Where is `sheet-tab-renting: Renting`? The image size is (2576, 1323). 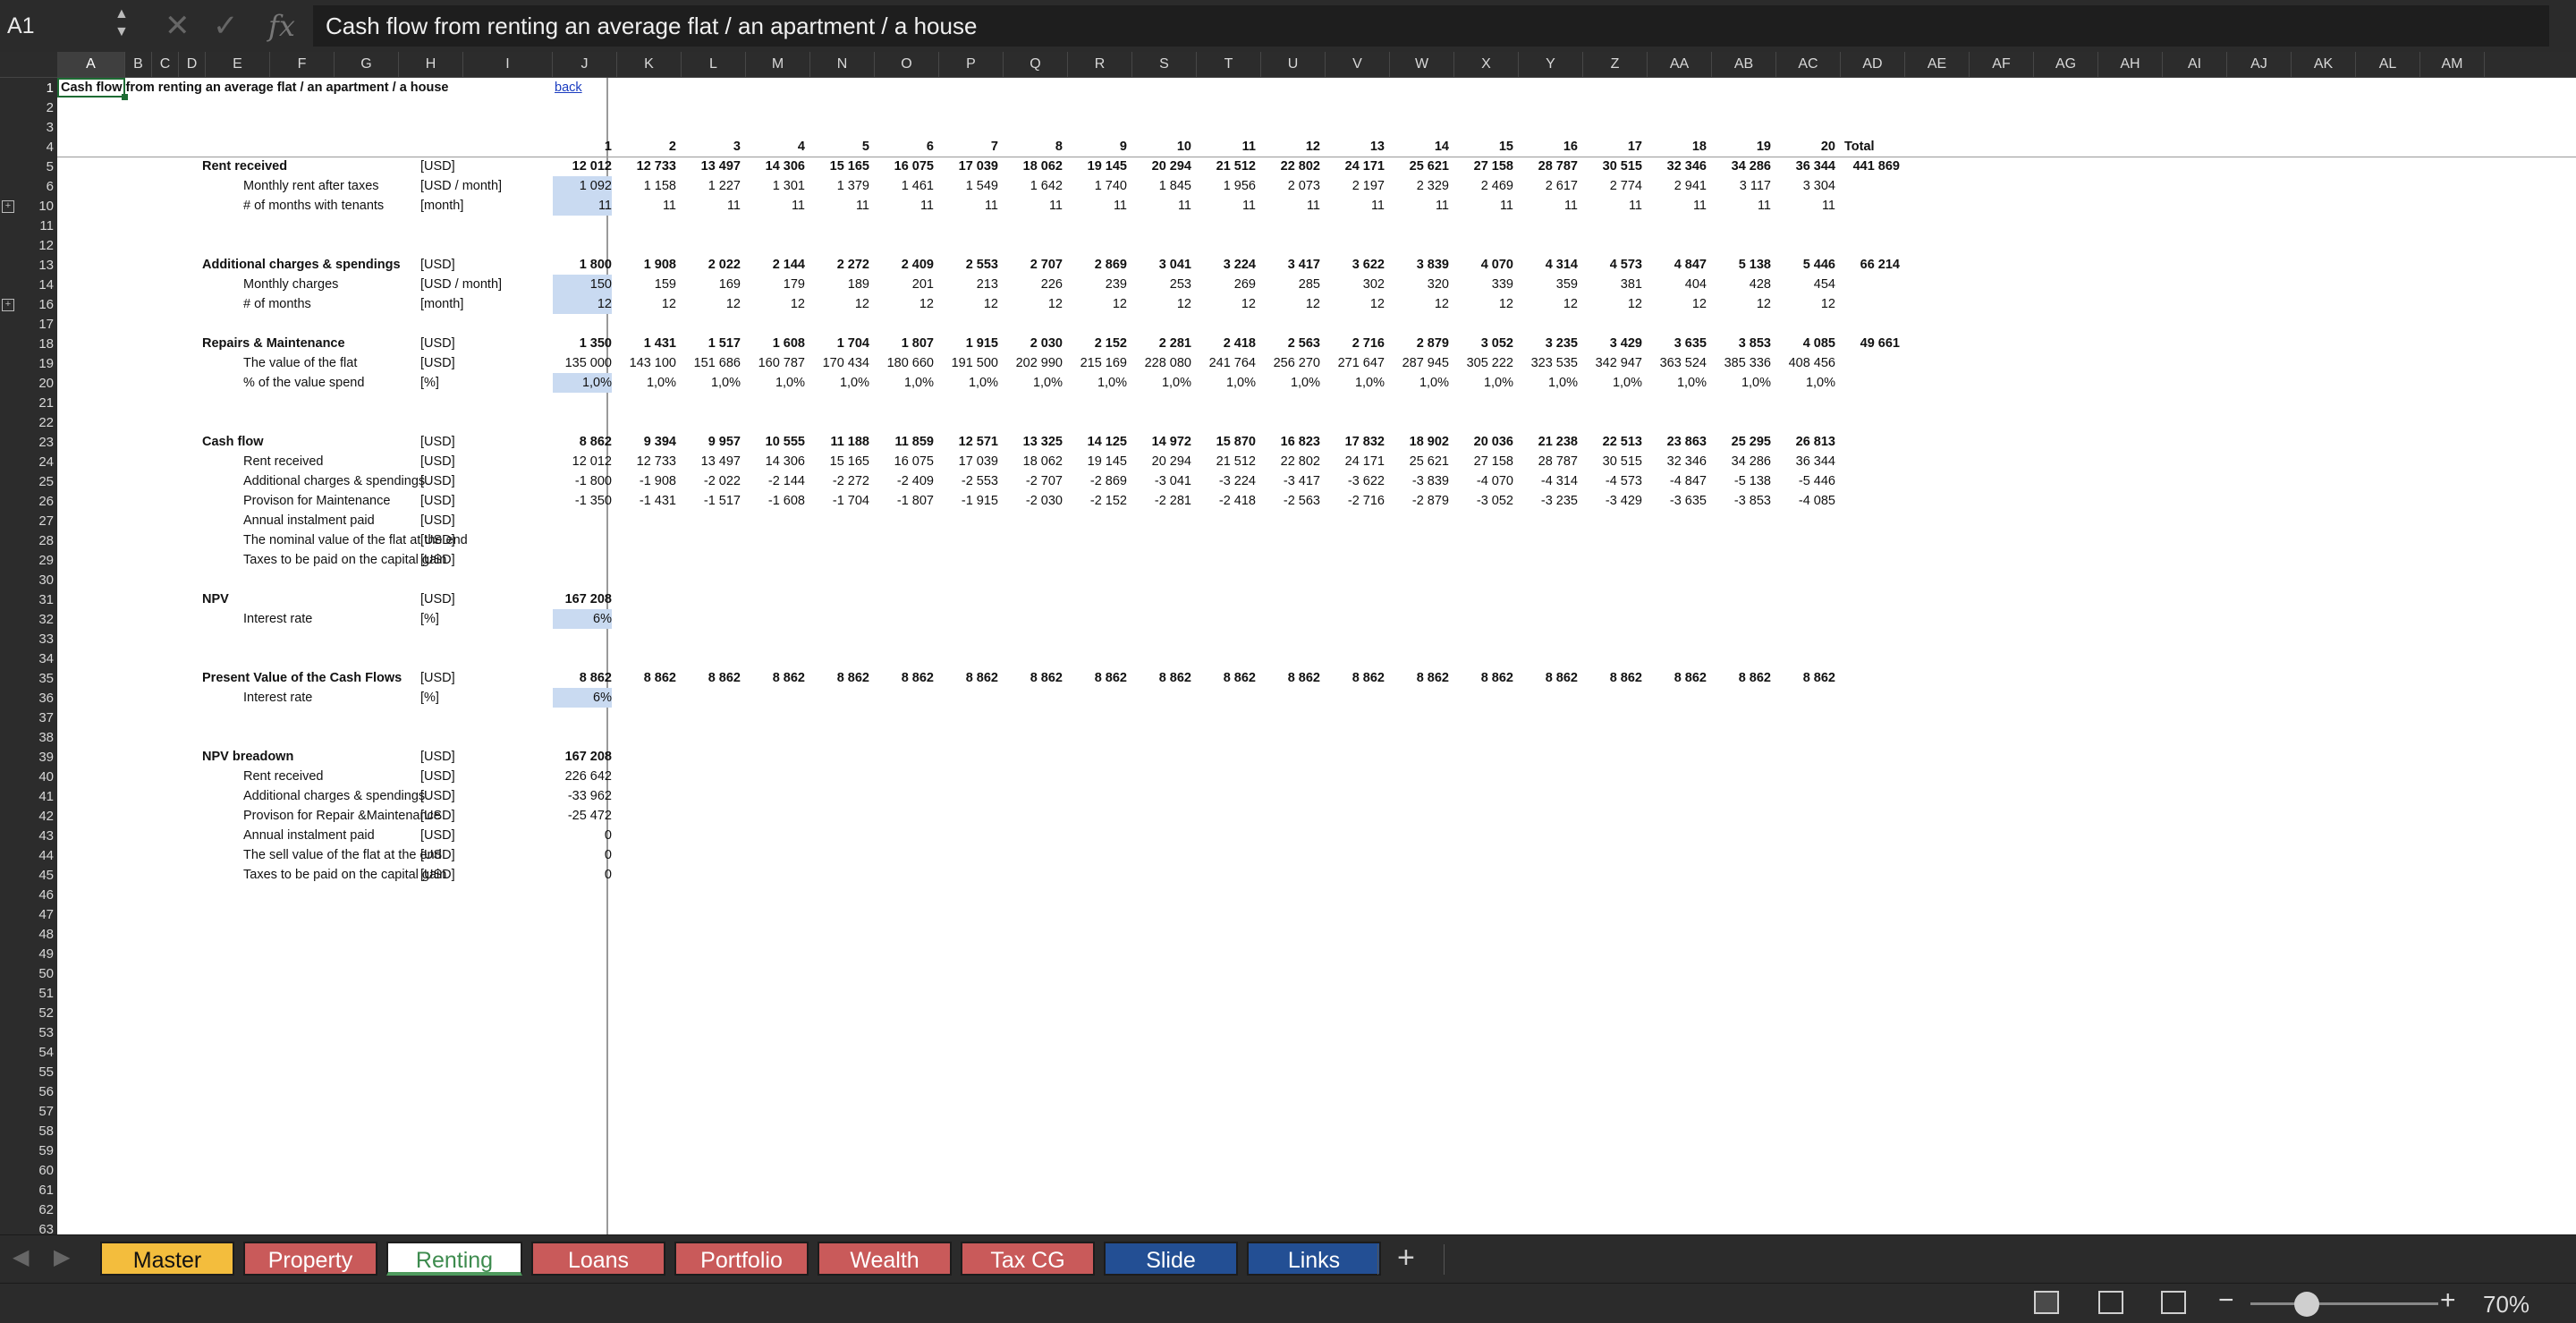
sheet-tab-renting: Renting is located at coordinates (454, 1259).